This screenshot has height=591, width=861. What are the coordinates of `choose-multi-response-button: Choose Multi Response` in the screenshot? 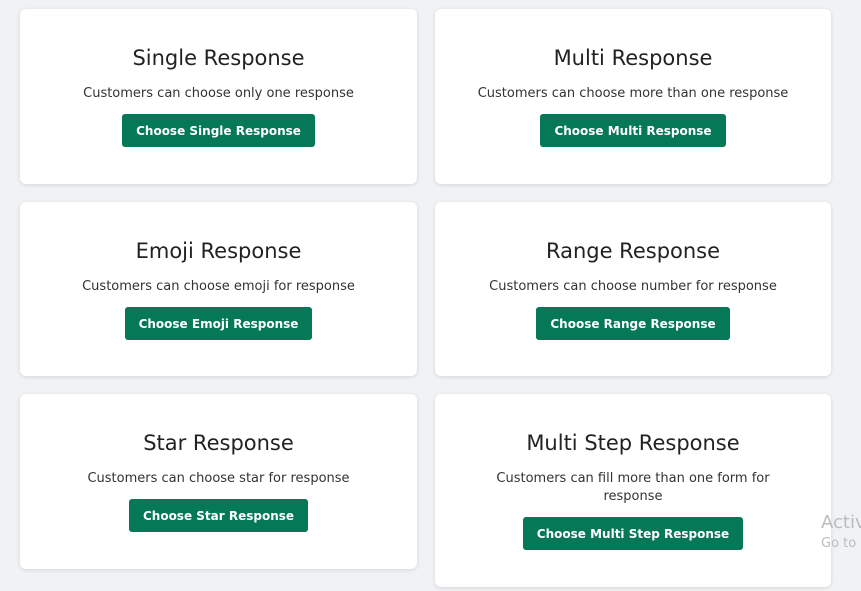 It's located at (633, 130).